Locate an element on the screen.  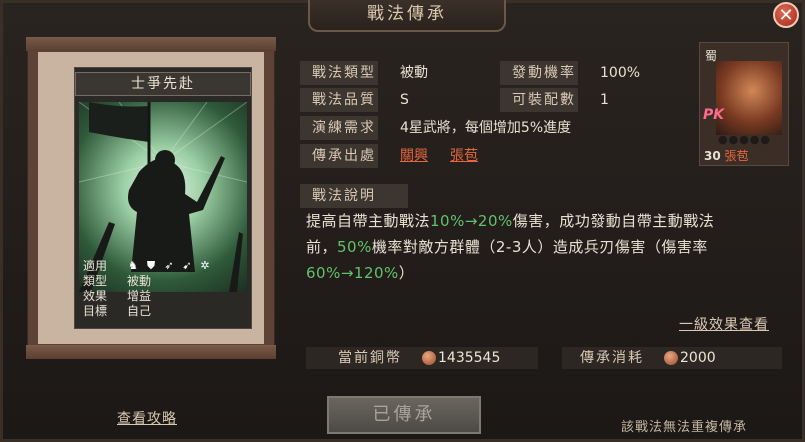
scroll-rod-top is located at coordinates (151, 44).